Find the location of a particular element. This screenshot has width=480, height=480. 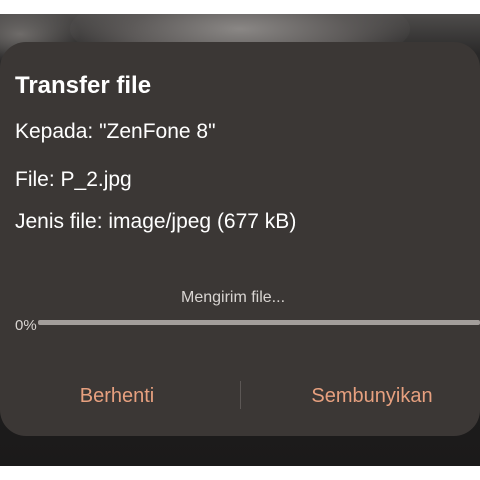

hide-button: Sembunyikan is located at coordinates (372, 396).